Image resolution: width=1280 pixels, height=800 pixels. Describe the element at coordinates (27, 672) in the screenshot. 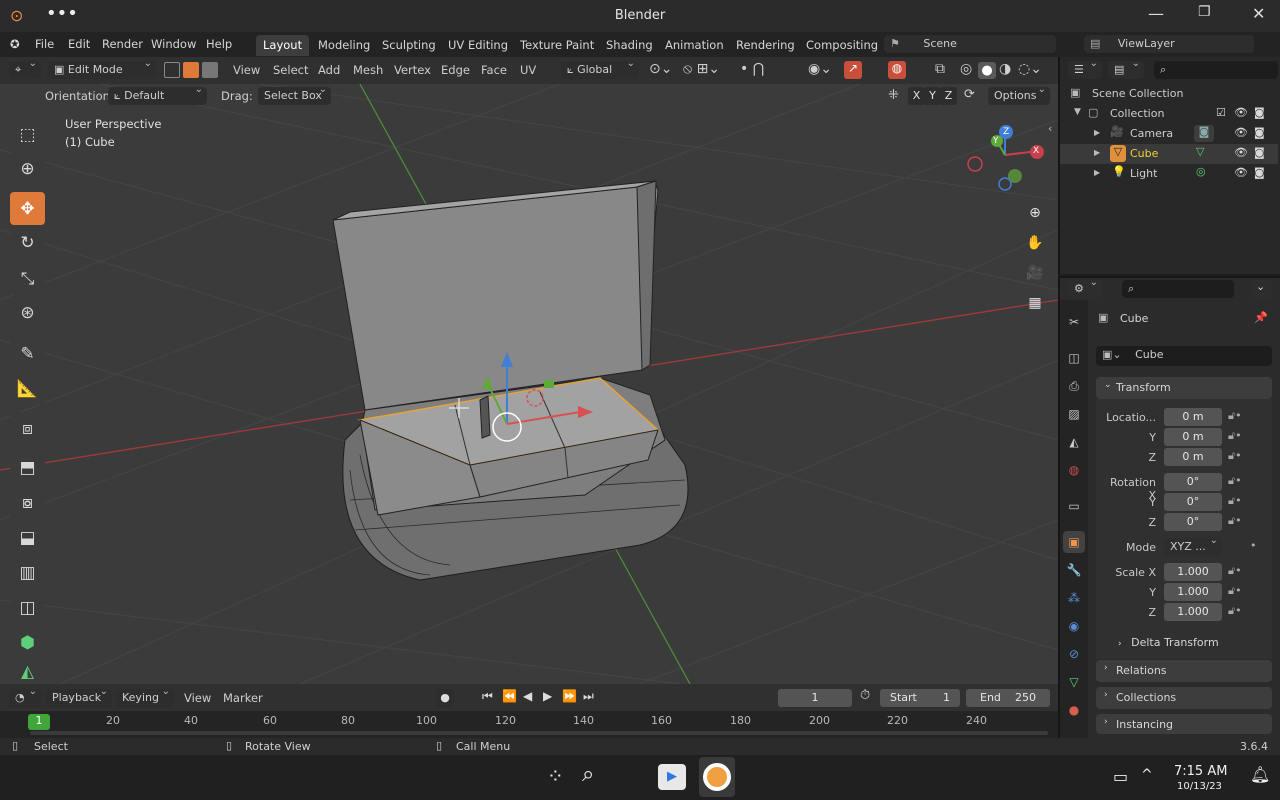

I see `spin-tool: ◭` at that location.